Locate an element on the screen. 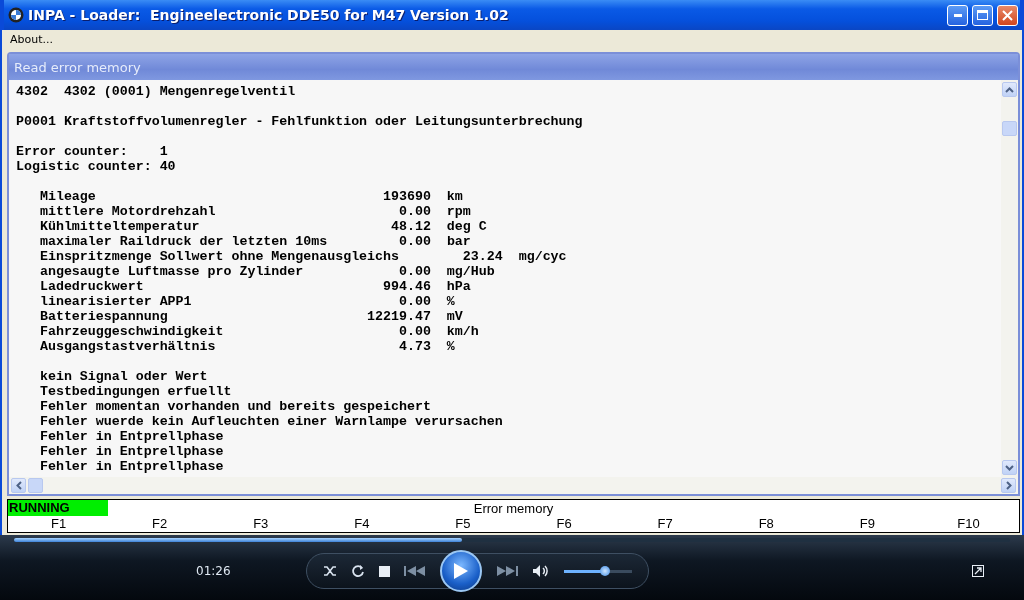 Image resolution: width=1024 pixels, height=600 pixels. elapsed-time: 01:26 is located at coordinates (214, 571).